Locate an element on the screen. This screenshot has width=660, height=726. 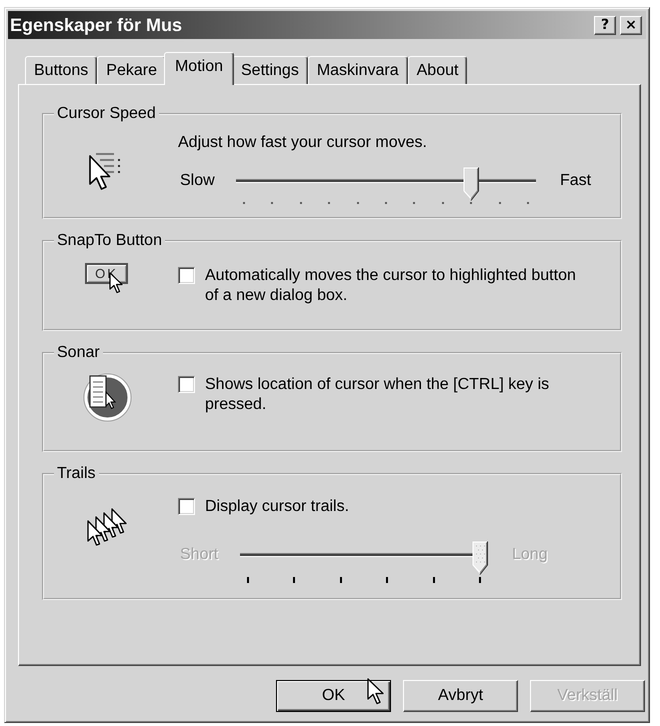
description-text: Adjust how fast your cursor moves. is located at coordinates (303, 143).